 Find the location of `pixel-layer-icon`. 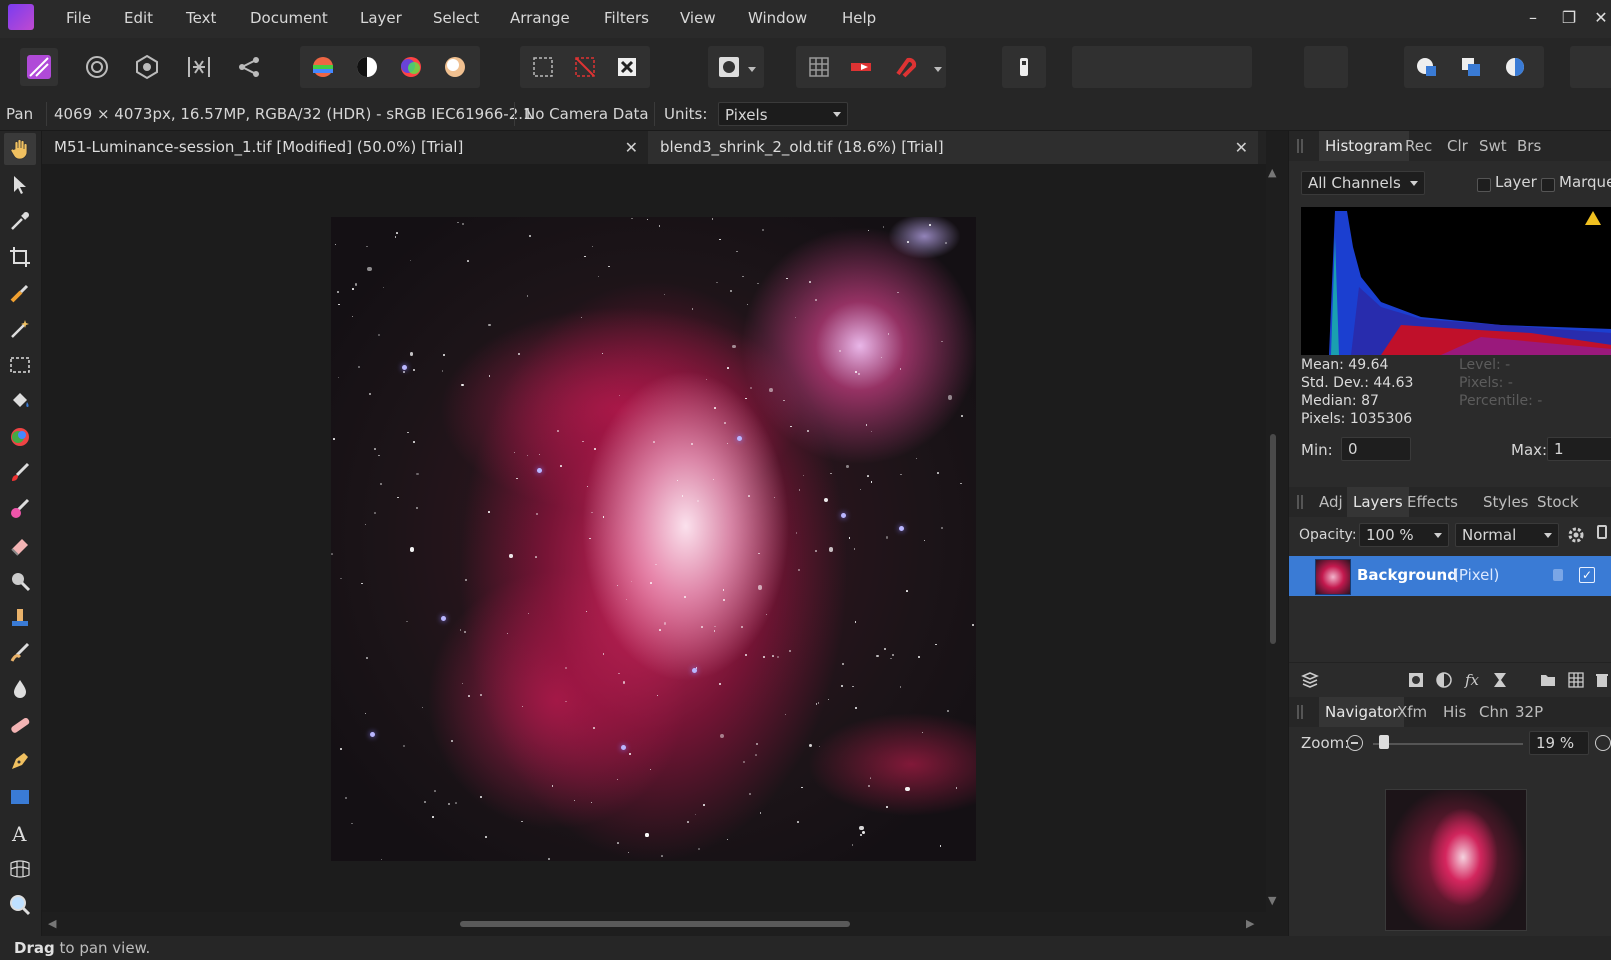

pixel-layer-icon is located at coordinates (1576, 680).